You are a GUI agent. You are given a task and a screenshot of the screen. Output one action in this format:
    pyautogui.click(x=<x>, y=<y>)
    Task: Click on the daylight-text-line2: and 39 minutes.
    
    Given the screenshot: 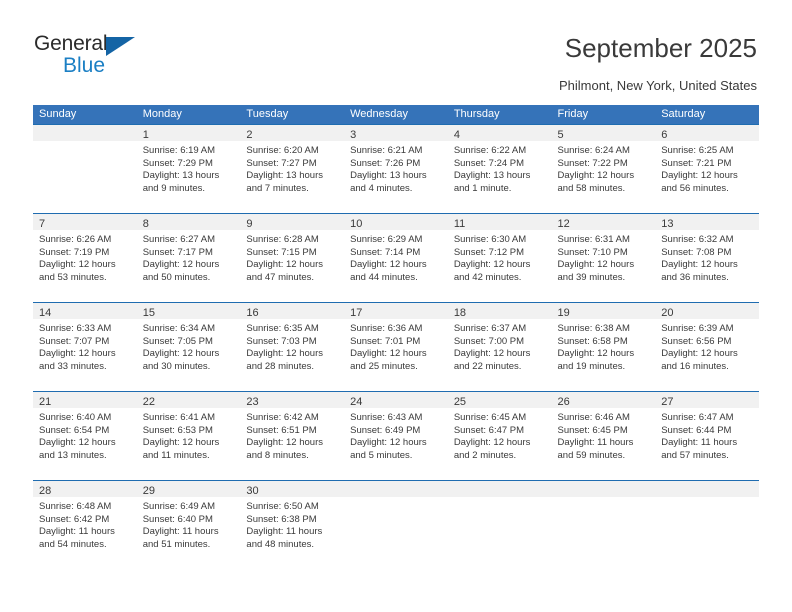 What is the action you would take?
    pyautogui.click(x=591, y=277)
    